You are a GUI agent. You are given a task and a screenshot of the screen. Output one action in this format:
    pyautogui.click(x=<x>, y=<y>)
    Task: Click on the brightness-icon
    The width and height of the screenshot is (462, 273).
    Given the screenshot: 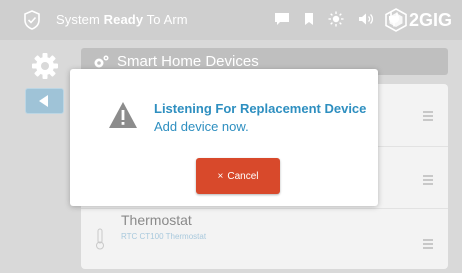 What is the action you would take?
    pyautogui.click(x=336, y=21)
    